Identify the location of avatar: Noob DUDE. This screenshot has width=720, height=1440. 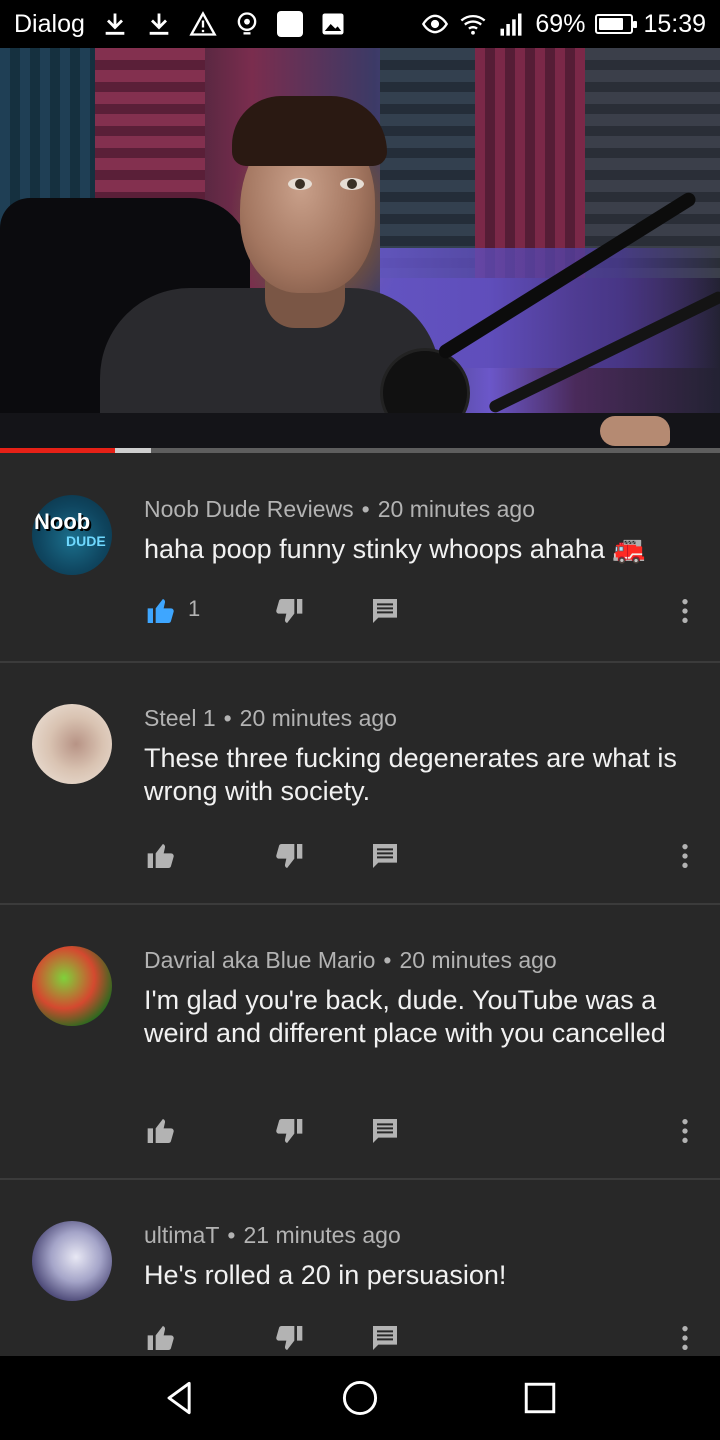
(72, 535).